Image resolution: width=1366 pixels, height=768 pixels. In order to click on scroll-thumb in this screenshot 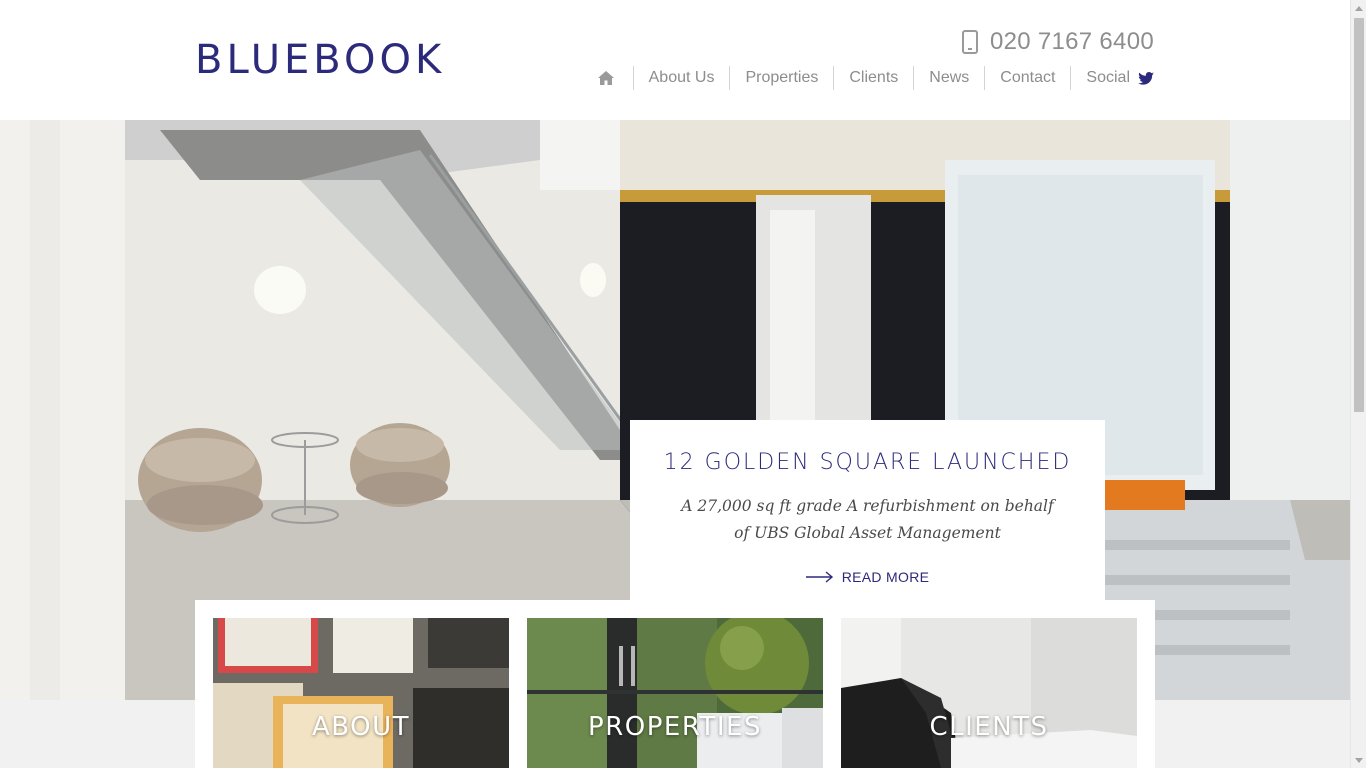, I will do `click(1359, 215)`.